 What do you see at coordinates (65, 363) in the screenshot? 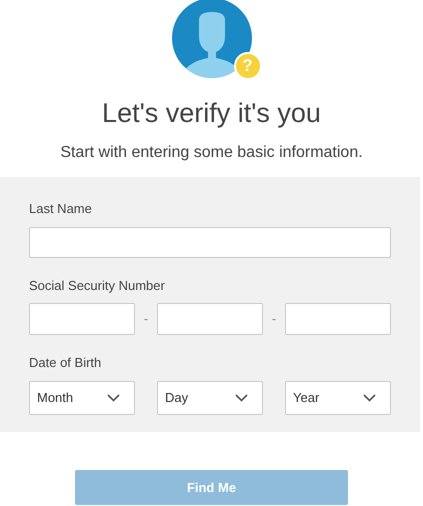
I see `field-label: Date of Birth` at bounding box center [65, 363].